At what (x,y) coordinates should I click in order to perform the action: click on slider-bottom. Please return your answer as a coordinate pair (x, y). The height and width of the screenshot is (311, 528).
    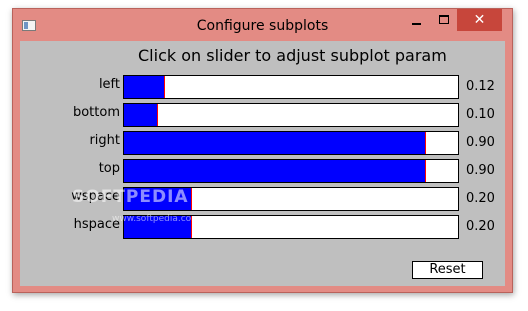
    Looking at the image, I should click on (291, 115).